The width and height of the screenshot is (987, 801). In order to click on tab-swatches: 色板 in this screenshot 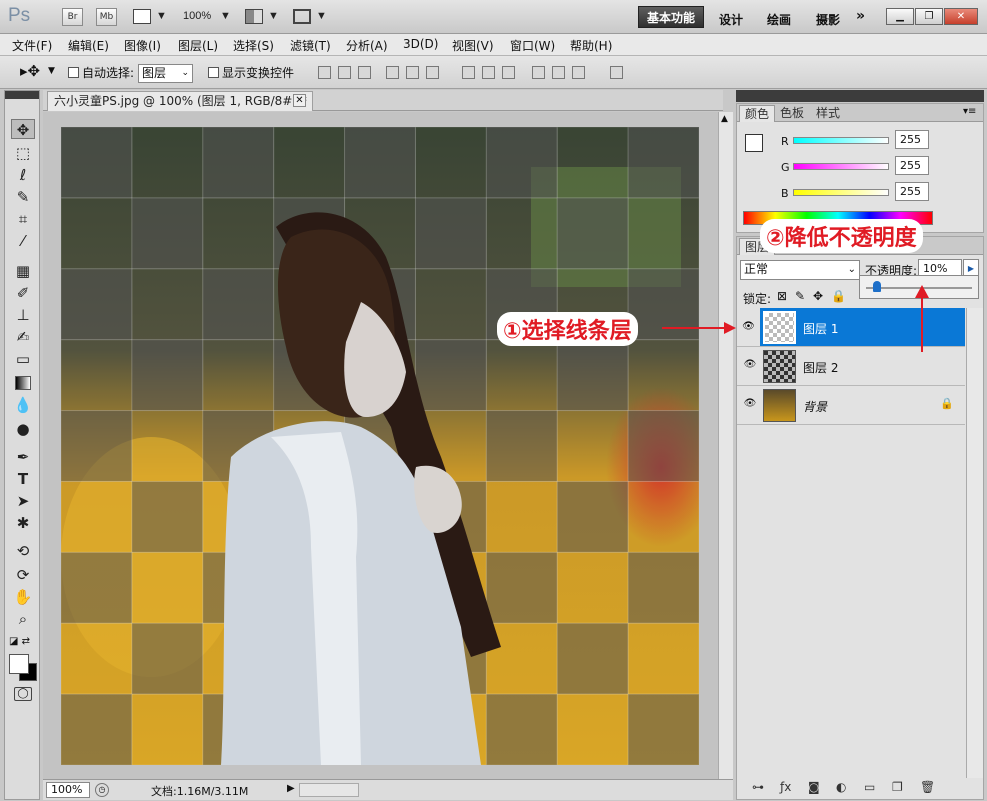, I will do `click(792, 113)`.